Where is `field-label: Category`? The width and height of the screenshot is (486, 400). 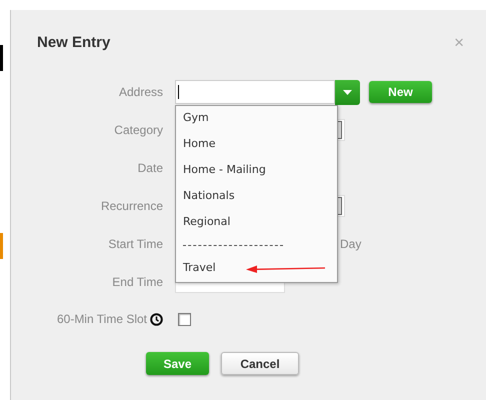 field-label: Category is located at coordinates (138, 130).